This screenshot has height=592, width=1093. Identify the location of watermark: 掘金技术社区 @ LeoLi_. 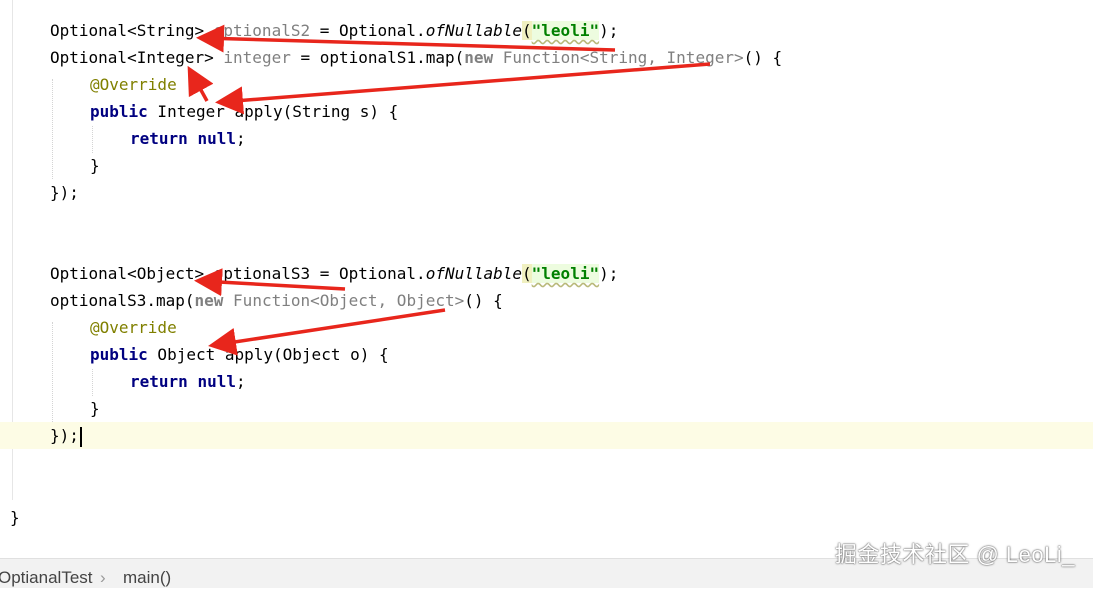
(954, 554).